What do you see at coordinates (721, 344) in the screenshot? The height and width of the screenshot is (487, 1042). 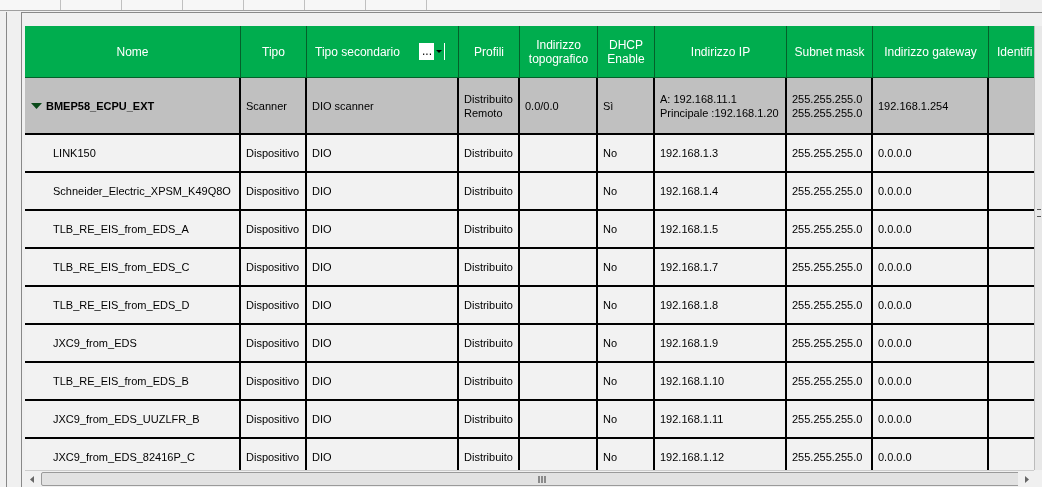 I see `table-cell: 192.168.1.9` at bounding box center [721, 344].